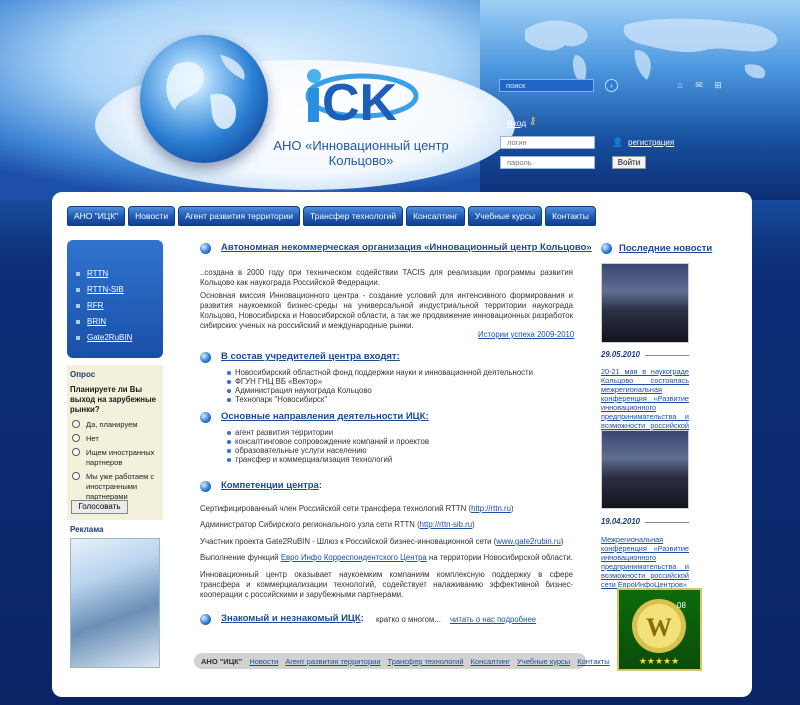  What do you see at coordinates (76, 452) in the screenshot?
I see `poll-radio-seeking` at bounding box center [76, 452].